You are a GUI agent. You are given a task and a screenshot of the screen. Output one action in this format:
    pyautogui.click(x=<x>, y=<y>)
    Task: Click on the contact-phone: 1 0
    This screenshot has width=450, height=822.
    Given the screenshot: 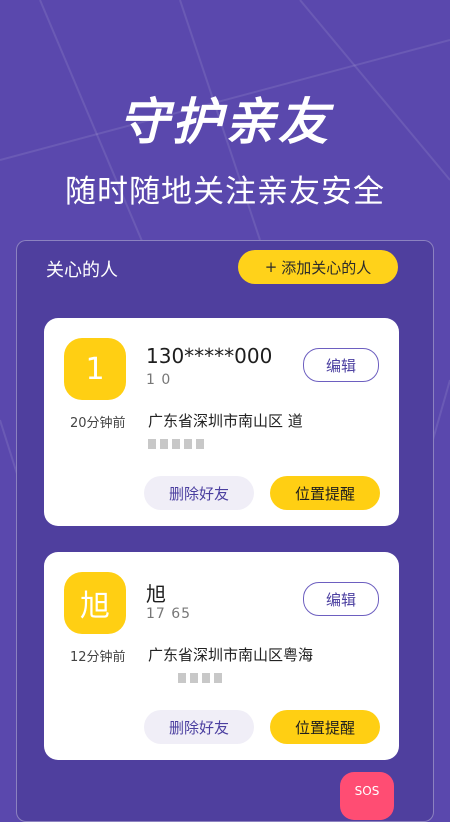 What is the action you would take?
    pyautogui.click(x=159, y=380)
    